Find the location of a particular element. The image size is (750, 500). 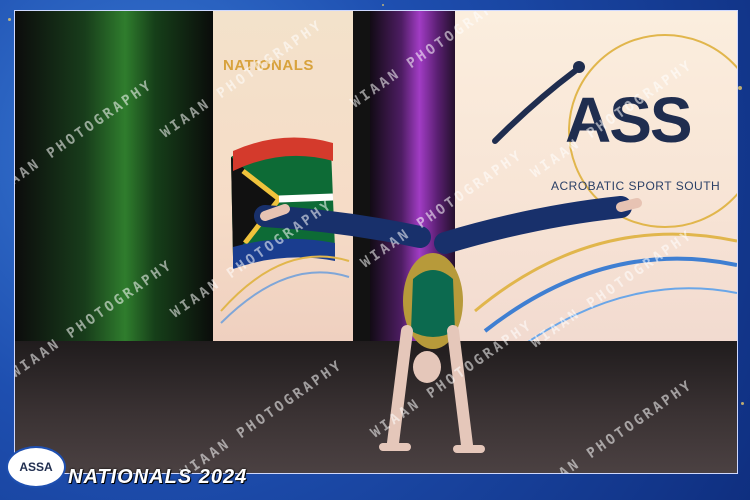

assa-footer-logo: ASSA is located at coordinates (36, 467).